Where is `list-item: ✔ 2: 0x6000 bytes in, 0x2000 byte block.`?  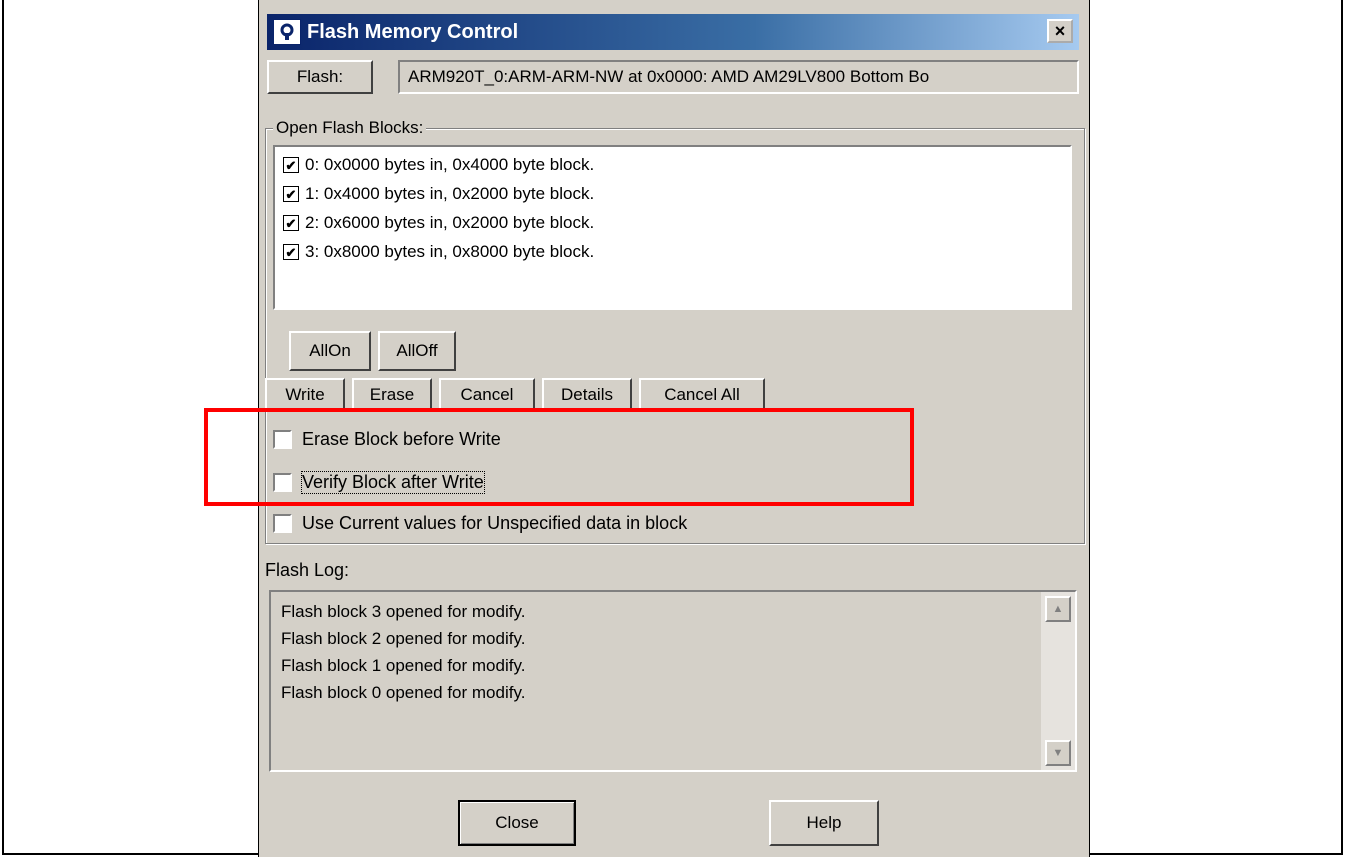
list-item: ✔ 2: 0x6000 bytes in, 0x2000 byte block. is located at coordinates (438, 223).